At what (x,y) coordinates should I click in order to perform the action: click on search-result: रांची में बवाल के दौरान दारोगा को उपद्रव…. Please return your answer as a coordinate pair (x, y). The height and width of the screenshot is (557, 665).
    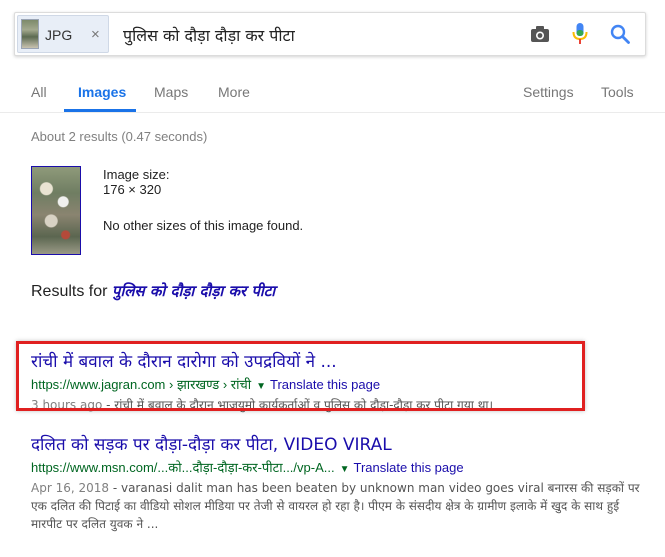
    Looking at the image, I should click on (336, 381).